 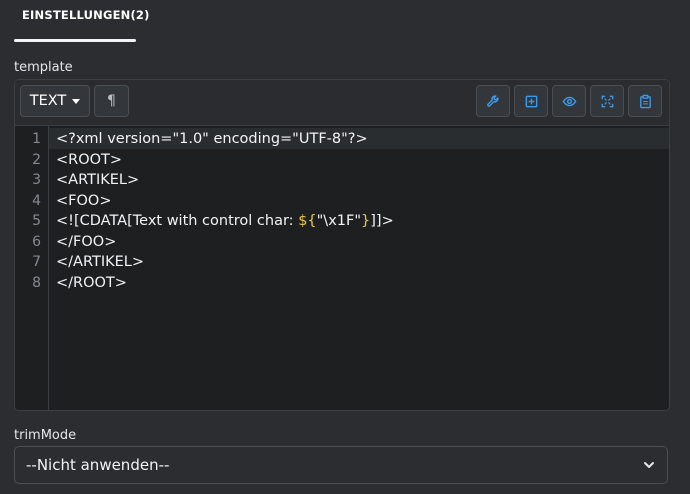 I want to click on code-line: <?xml version="1.0" encoding="UTF-8"?>, so click(x=212, y=139).